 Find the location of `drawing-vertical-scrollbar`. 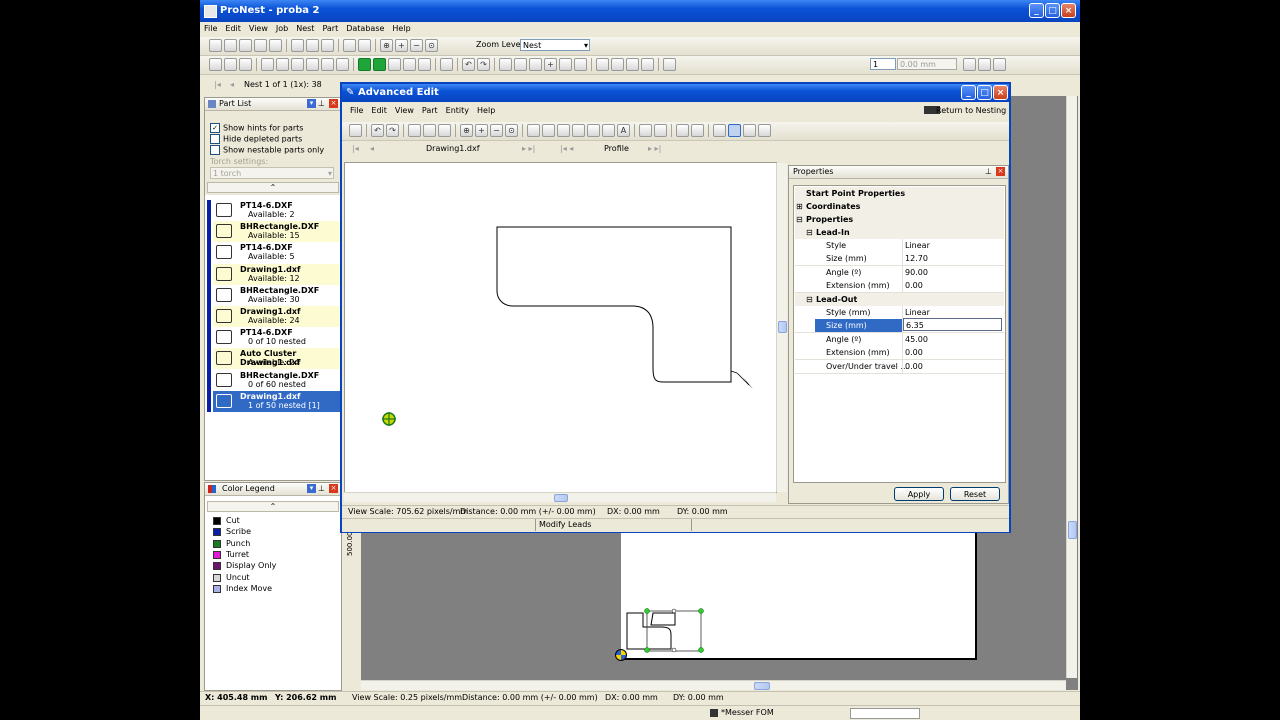

drawing-vertical-scrollbar is located at coordinates (781, 327).